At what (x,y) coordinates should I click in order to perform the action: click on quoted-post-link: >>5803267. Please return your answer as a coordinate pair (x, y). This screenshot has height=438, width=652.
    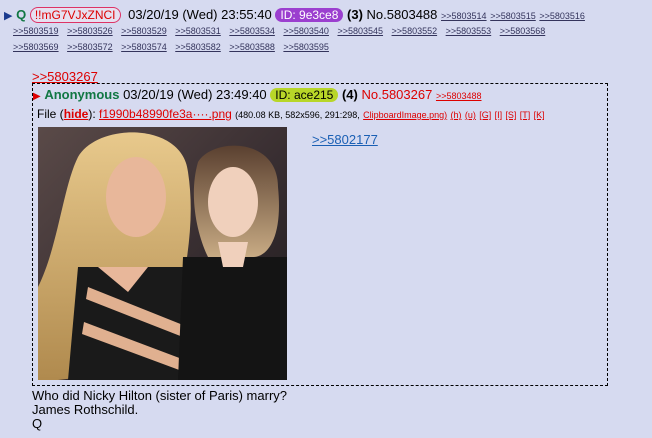
    Looking at the image, I should click on (65, 76).